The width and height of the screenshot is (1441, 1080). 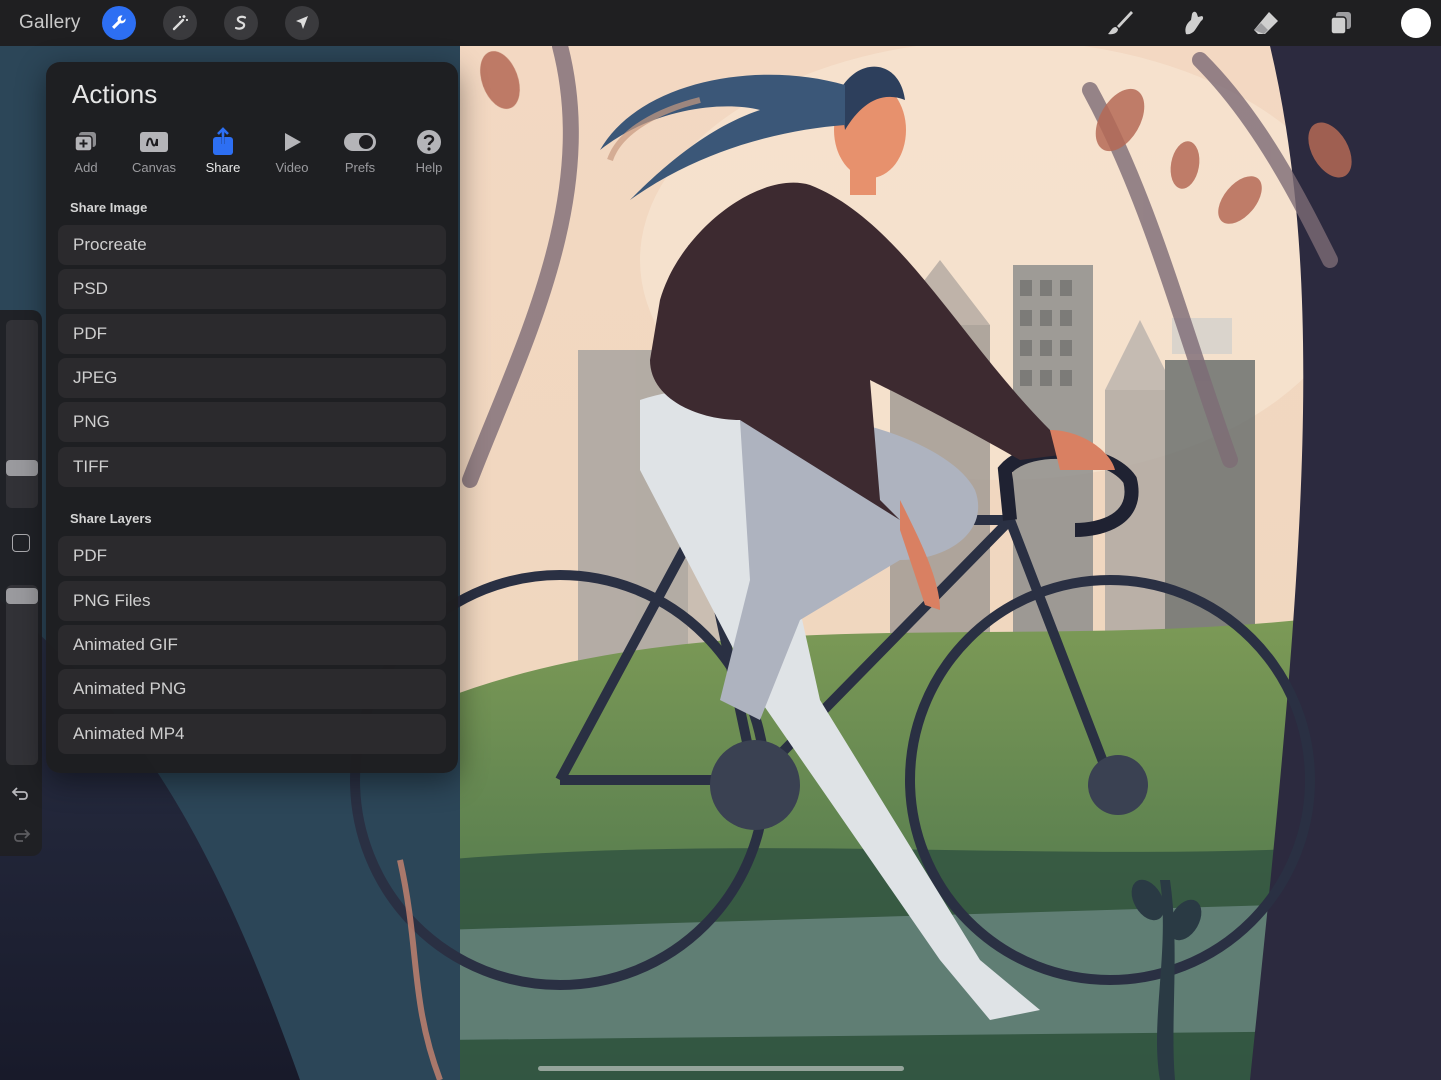 What do you see at coordinates (720, 23) in the screenshot?
I see `top-toolbar: Gallery` at bounding box center [720, 23].